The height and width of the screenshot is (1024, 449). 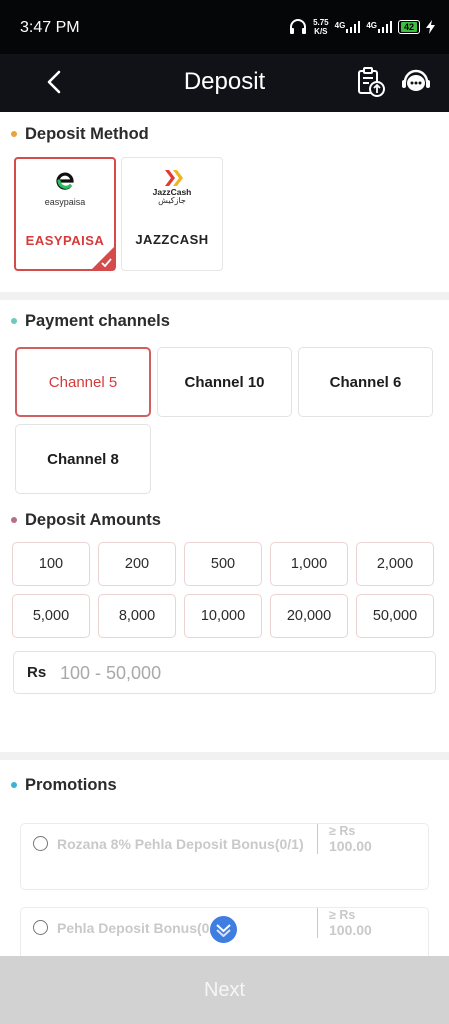 I want to click on signal-type-1: 4G, so click(x=340, y=25).